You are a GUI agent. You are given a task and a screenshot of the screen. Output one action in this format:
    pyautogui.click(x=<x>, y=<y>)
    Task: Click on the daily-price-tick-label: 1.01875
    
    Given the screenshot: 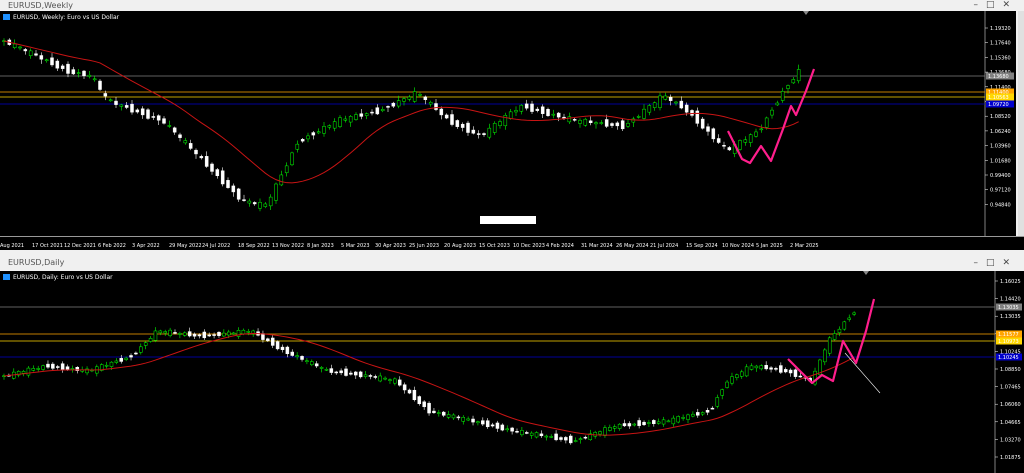 What is the action you would take?
    pyautogui.click(x=1010, y=458)
    